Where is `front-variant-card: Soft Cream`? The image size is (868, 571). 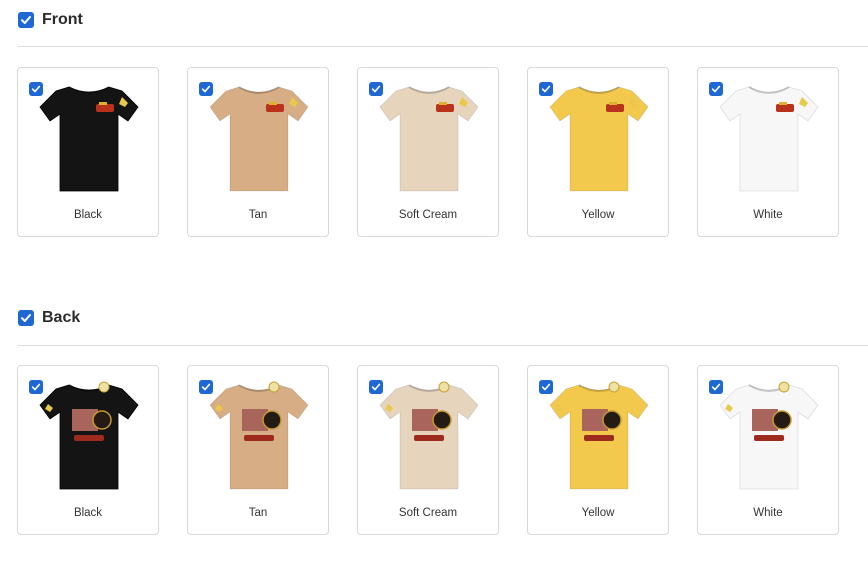
front-variant-card: Soft Cream is located at coordinates (428, 152).